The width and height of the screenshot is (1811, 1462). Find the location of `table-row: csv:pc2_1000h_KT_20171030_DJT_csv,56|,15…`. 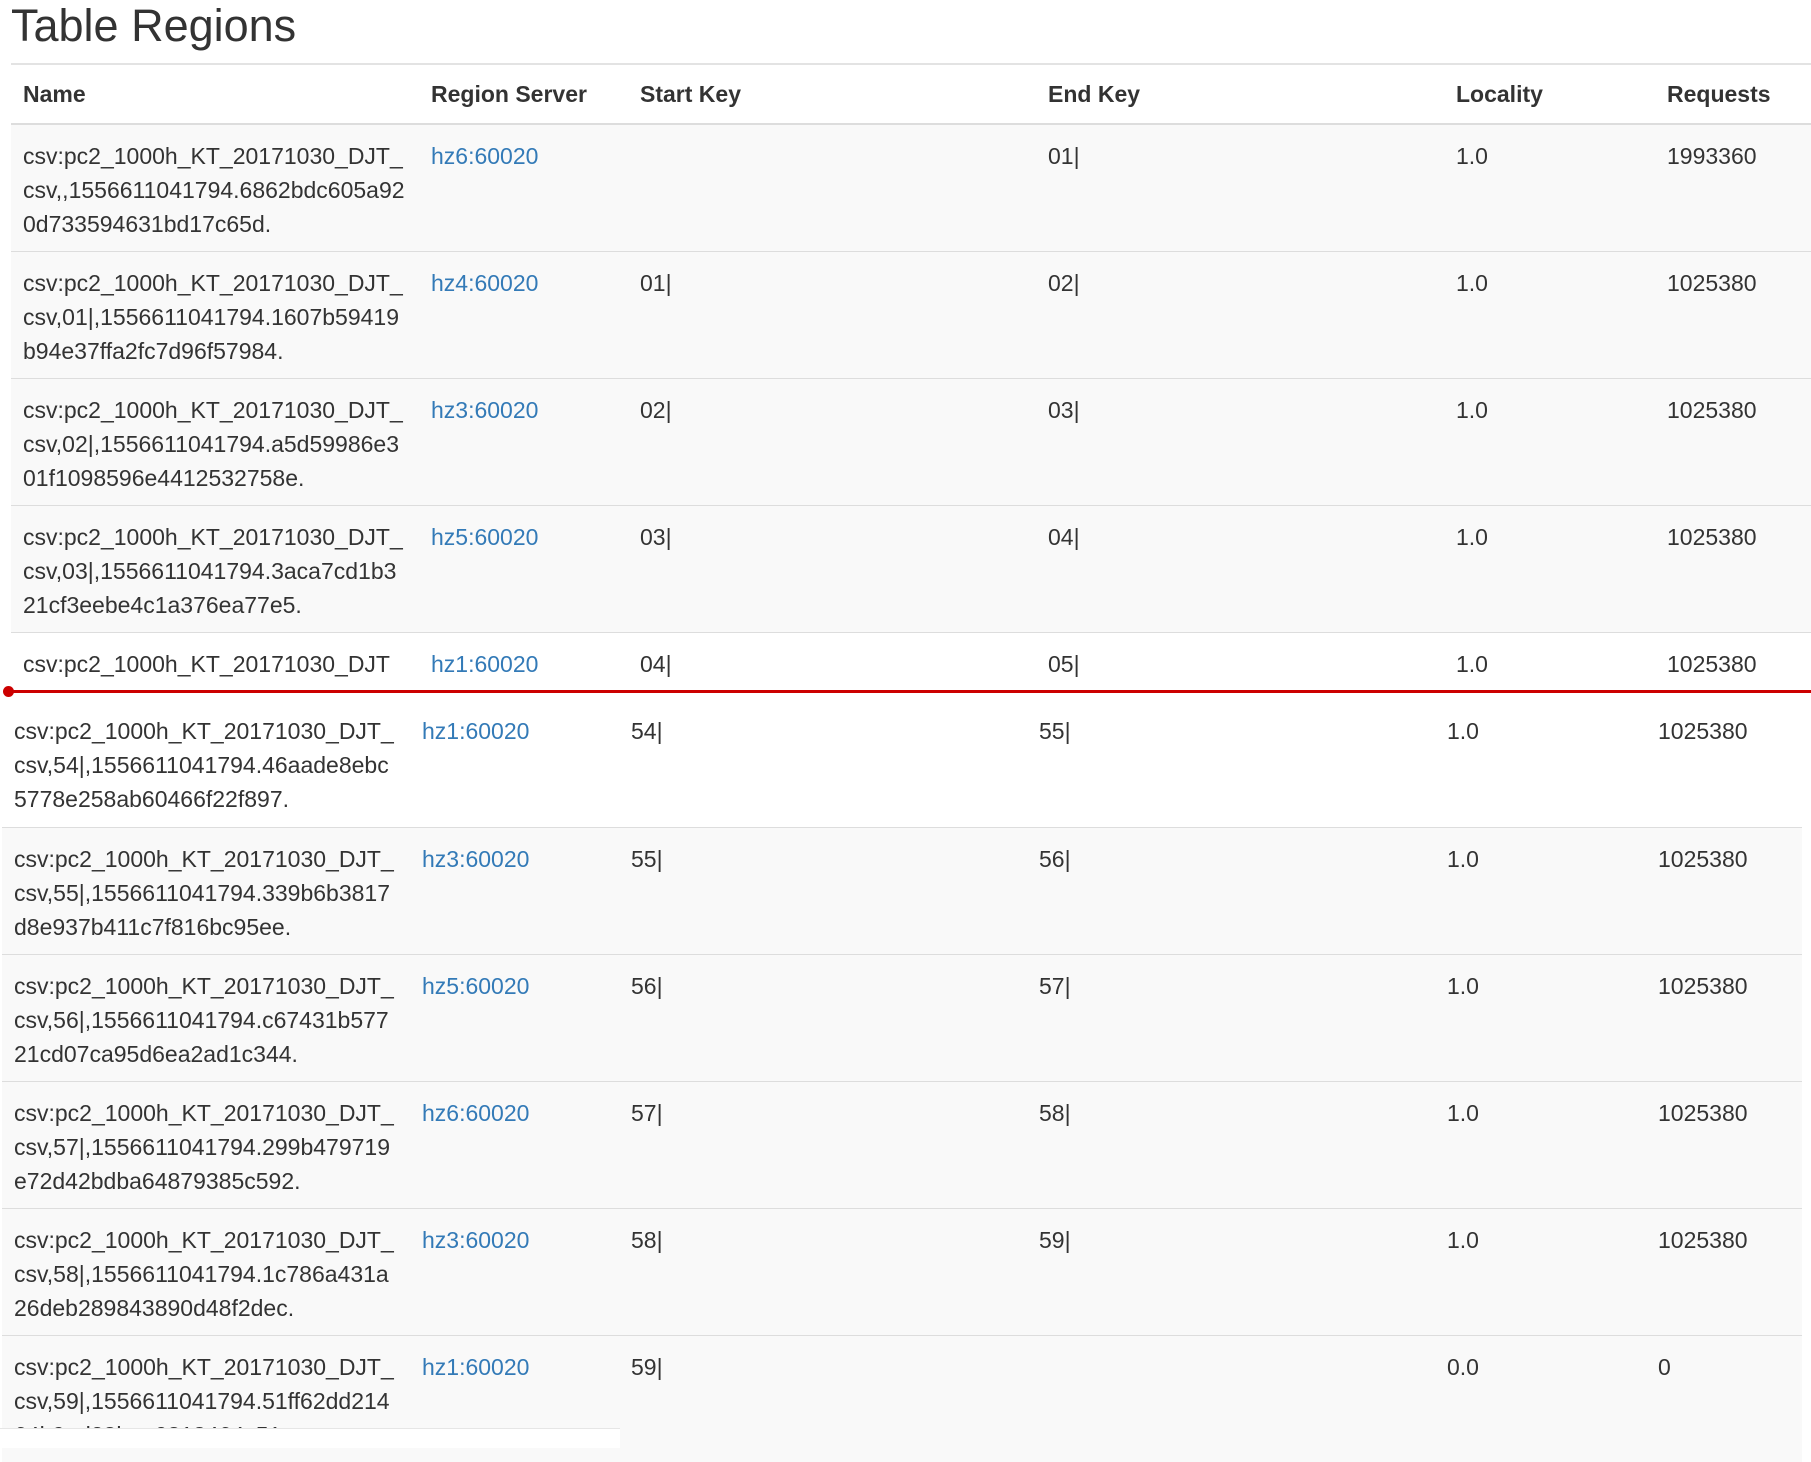

table-row: csv:pc2_1000h_KT_20171030_DJT_csv,56|,15… is located at coordinates (902, 1017).